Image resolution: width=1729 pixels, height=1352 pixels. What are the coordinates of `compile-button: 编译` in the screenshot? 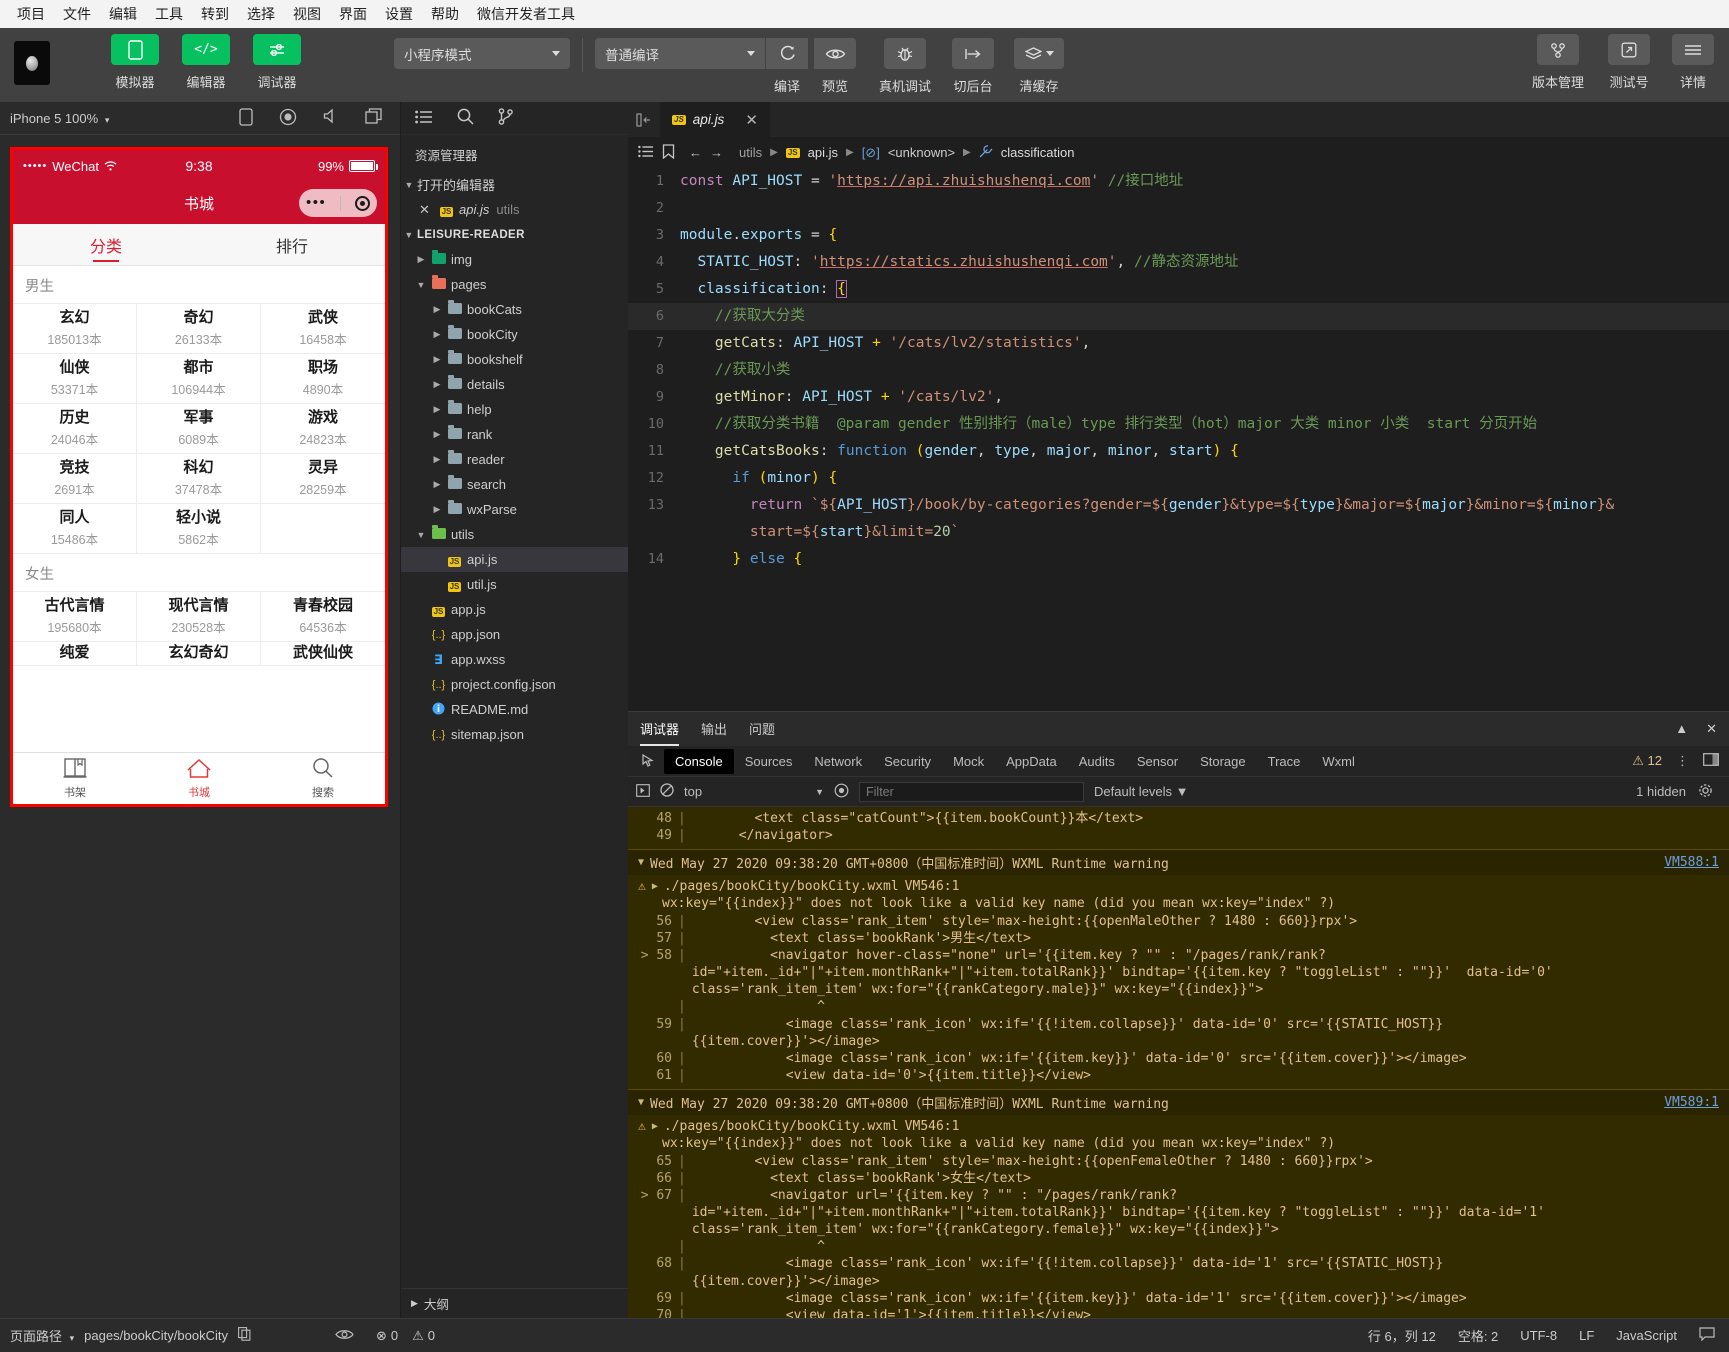 It's located at (787, 66).